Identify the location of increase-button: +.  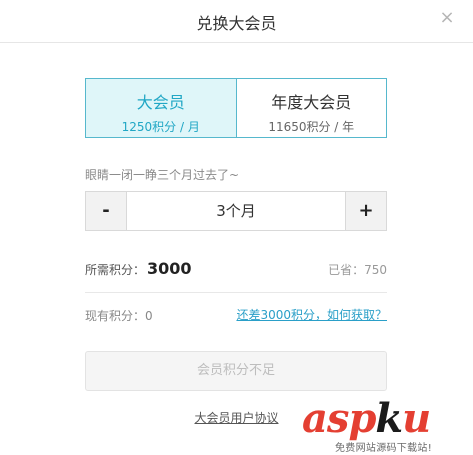
(365, 211).